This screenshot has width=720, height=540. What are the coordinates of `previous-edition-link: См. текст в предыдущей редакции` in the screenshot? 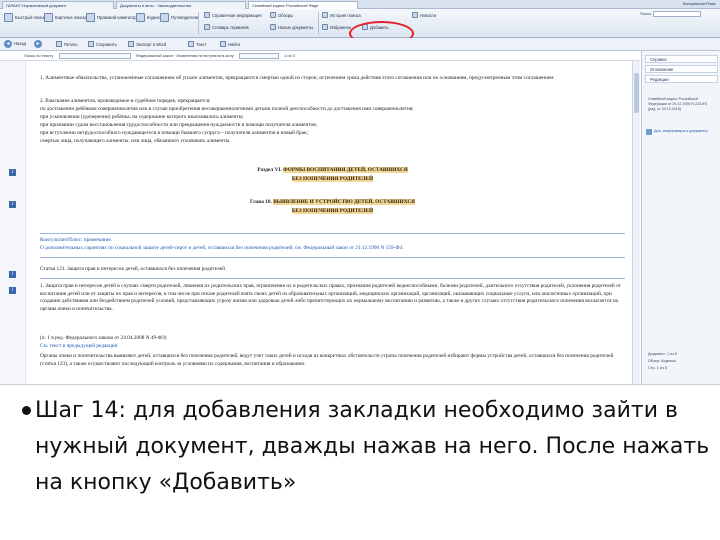 It's located at (332, 347).